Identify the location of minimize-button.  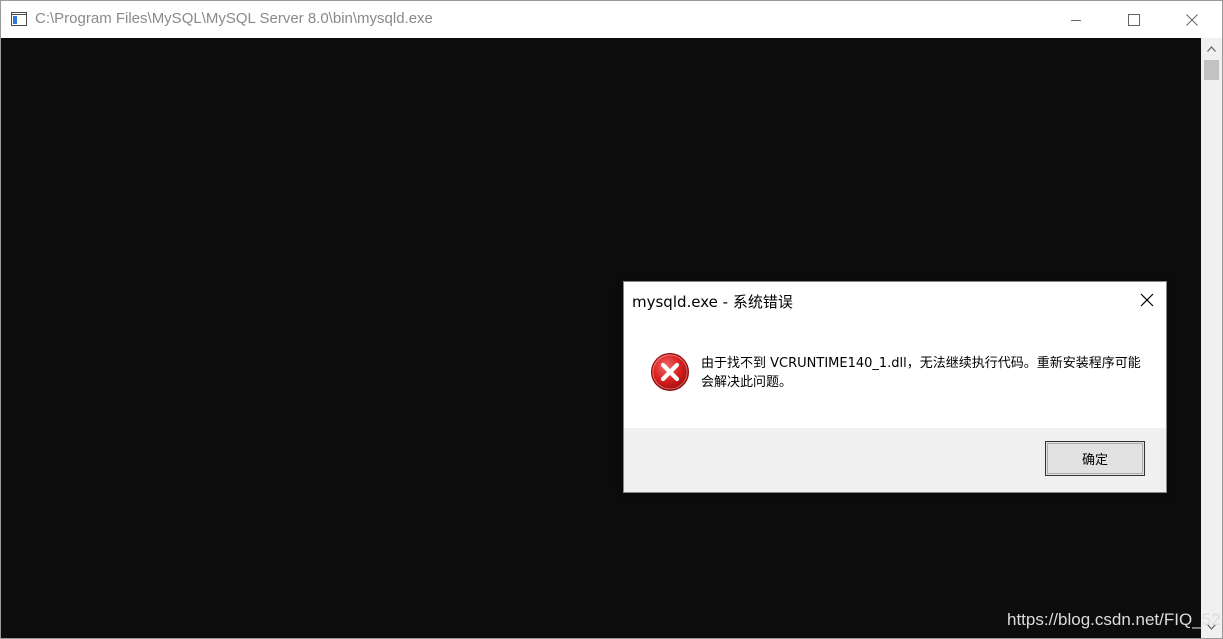
(1076, 19).